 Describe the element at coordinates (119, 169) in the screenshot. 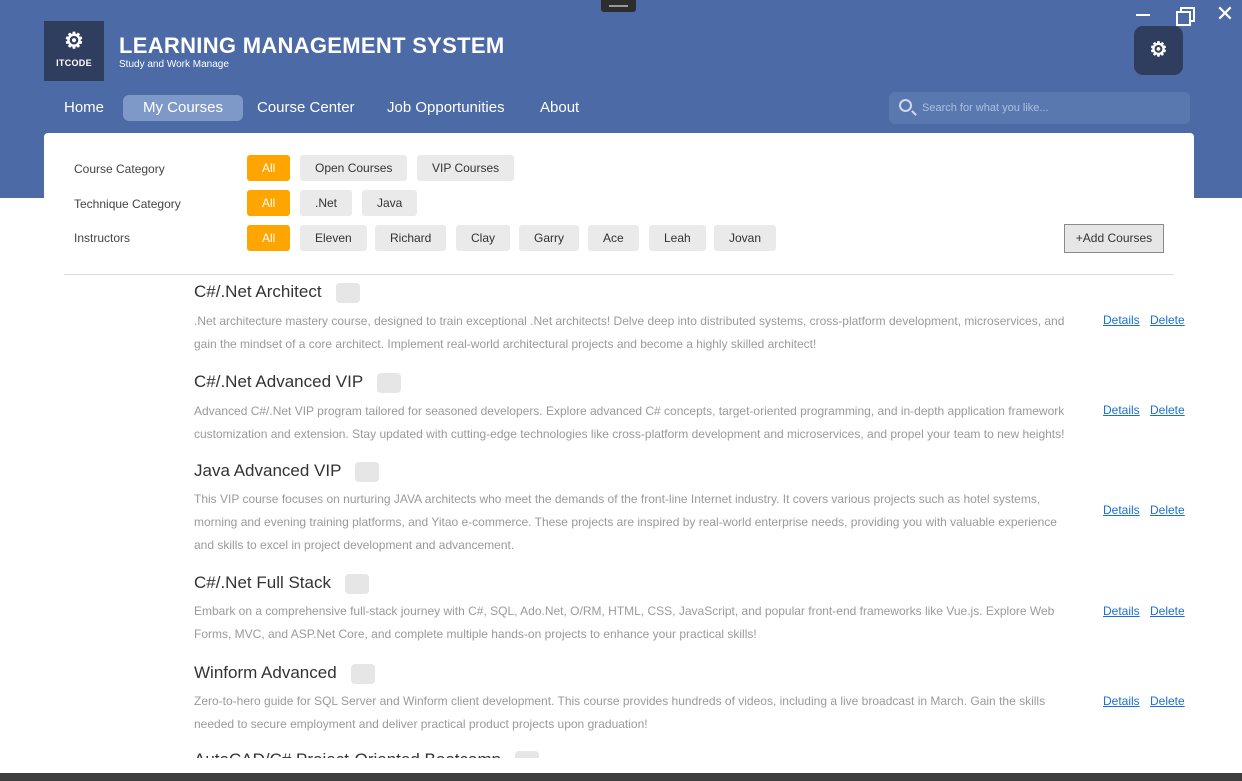

I see `course-category-label: Course Category` at that location.